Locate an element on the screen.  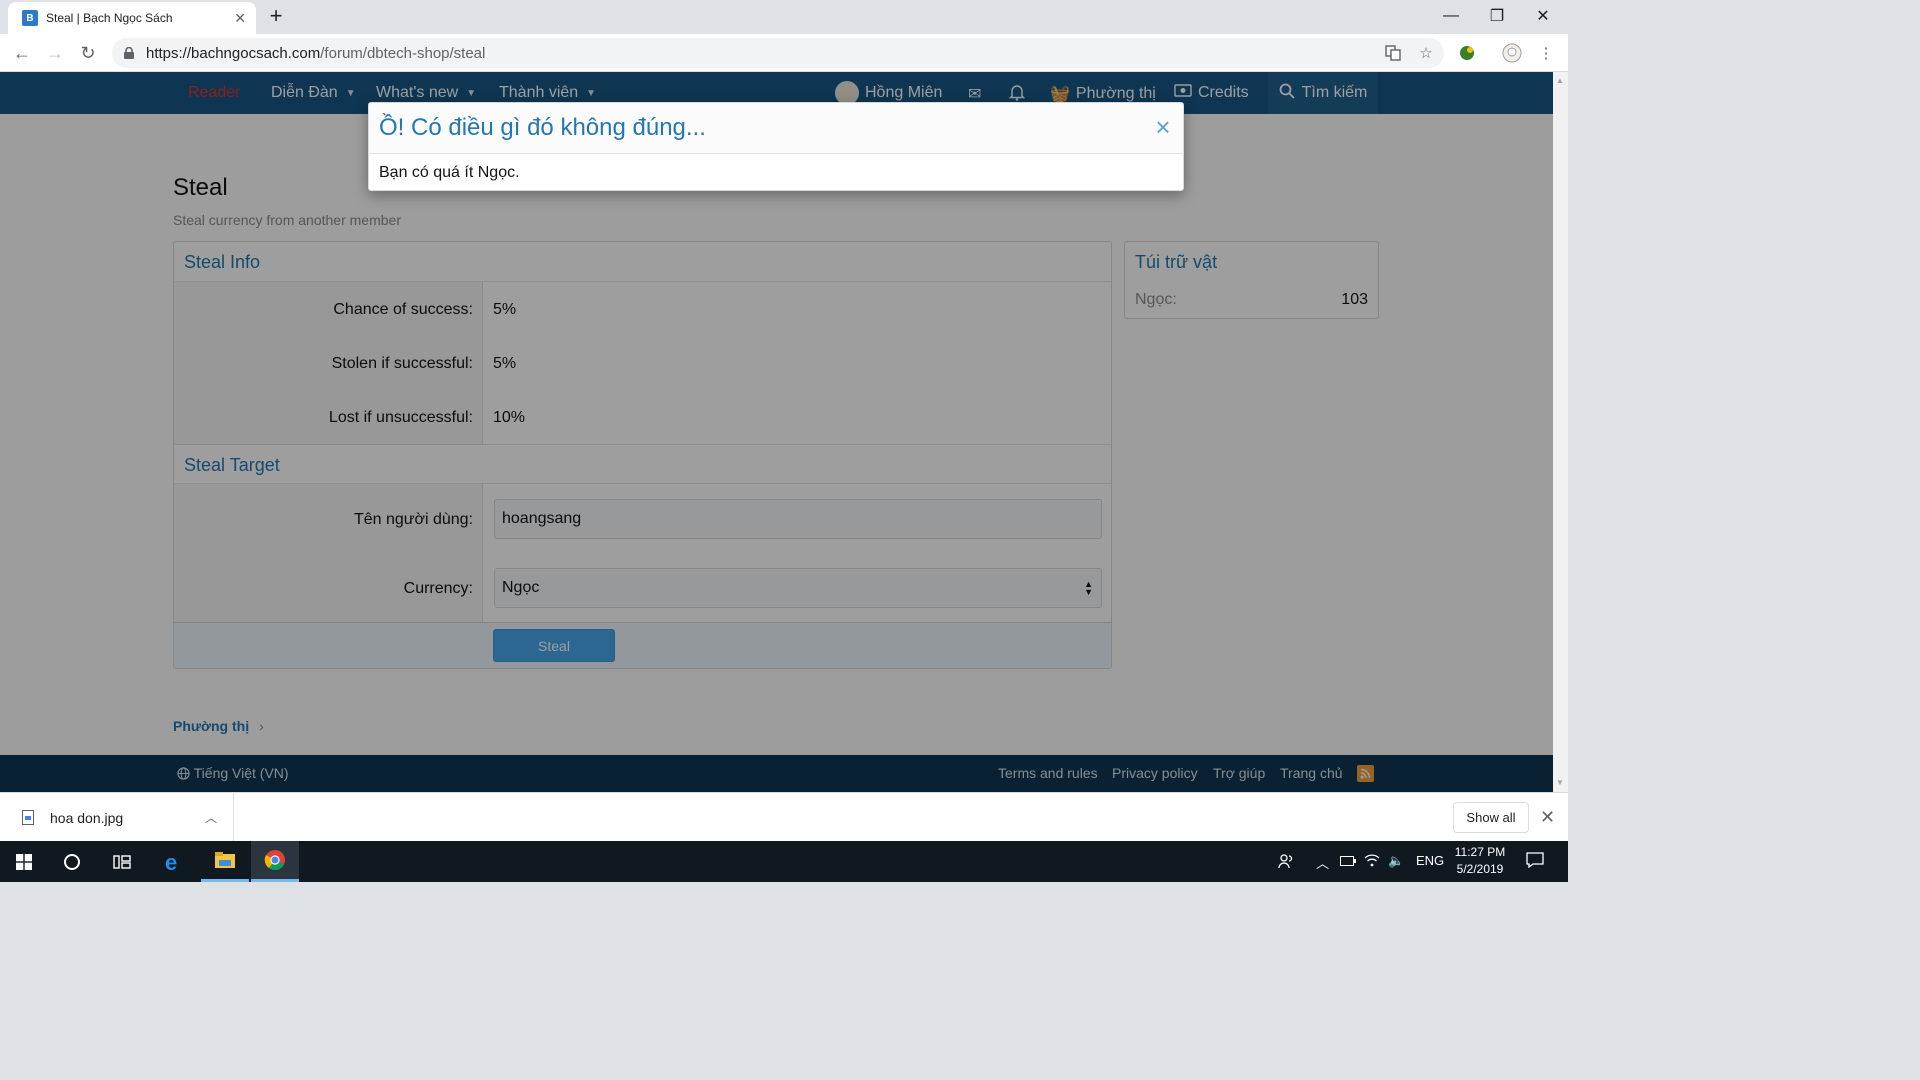
minimize-window-icon: — is located at coordinates (1451, 16).